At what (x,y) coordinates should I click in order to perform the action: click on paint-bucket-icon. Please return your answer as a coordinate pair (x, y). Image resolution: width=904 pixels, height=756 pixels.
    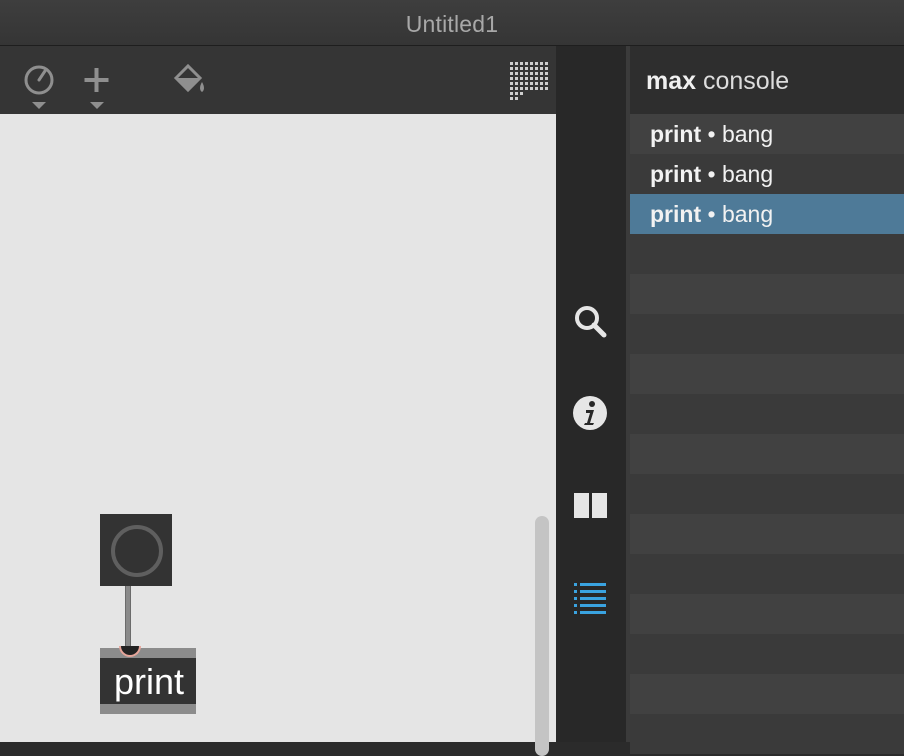
    Looking at the image, I should click on (190, 83).